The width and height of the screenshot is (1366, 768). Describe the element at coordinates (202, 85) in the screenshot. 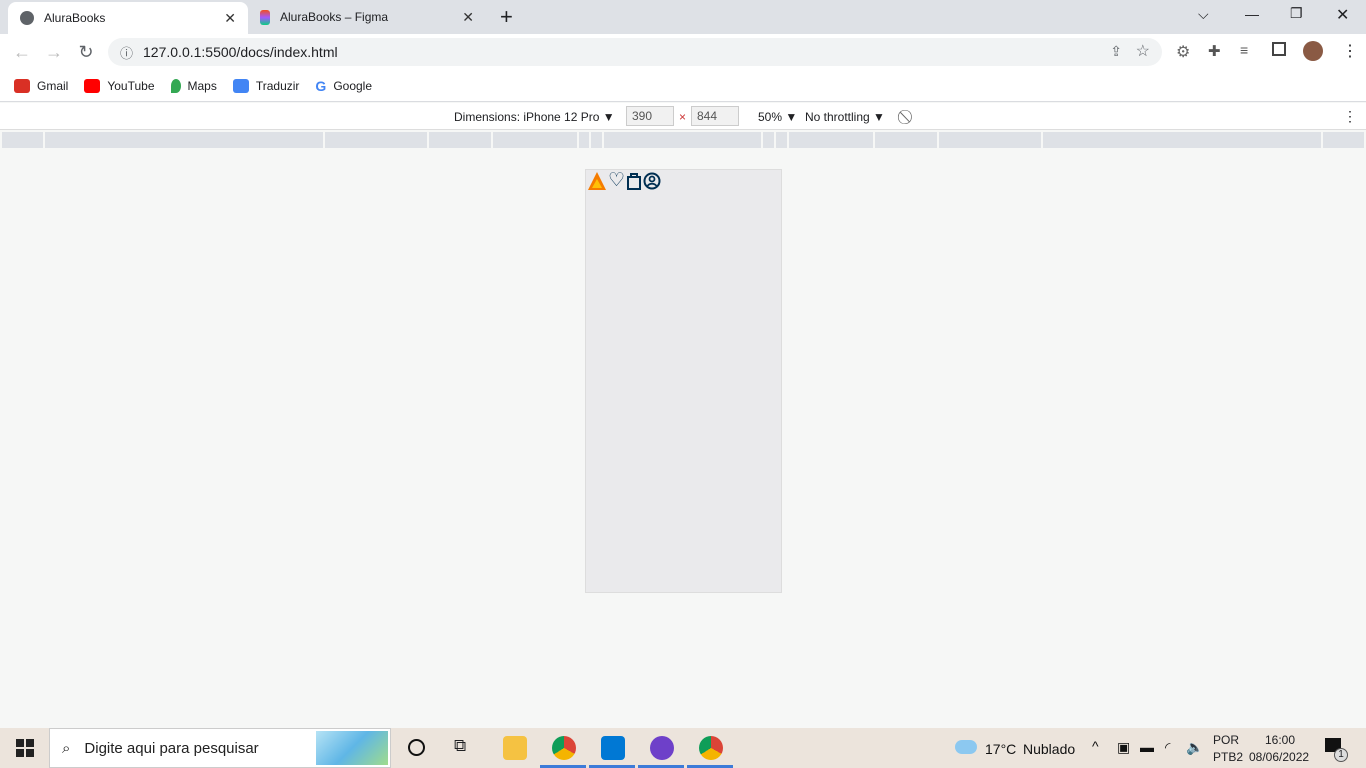

I see `bookmark-label: Maps` at that location.